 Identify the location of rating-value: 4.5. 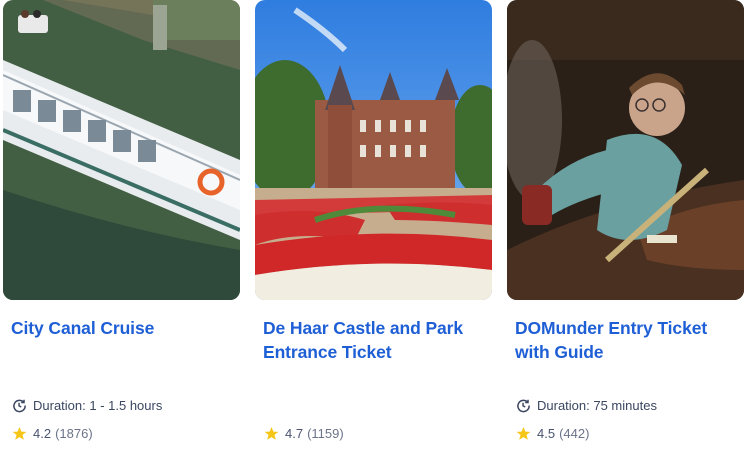
(546, 433).